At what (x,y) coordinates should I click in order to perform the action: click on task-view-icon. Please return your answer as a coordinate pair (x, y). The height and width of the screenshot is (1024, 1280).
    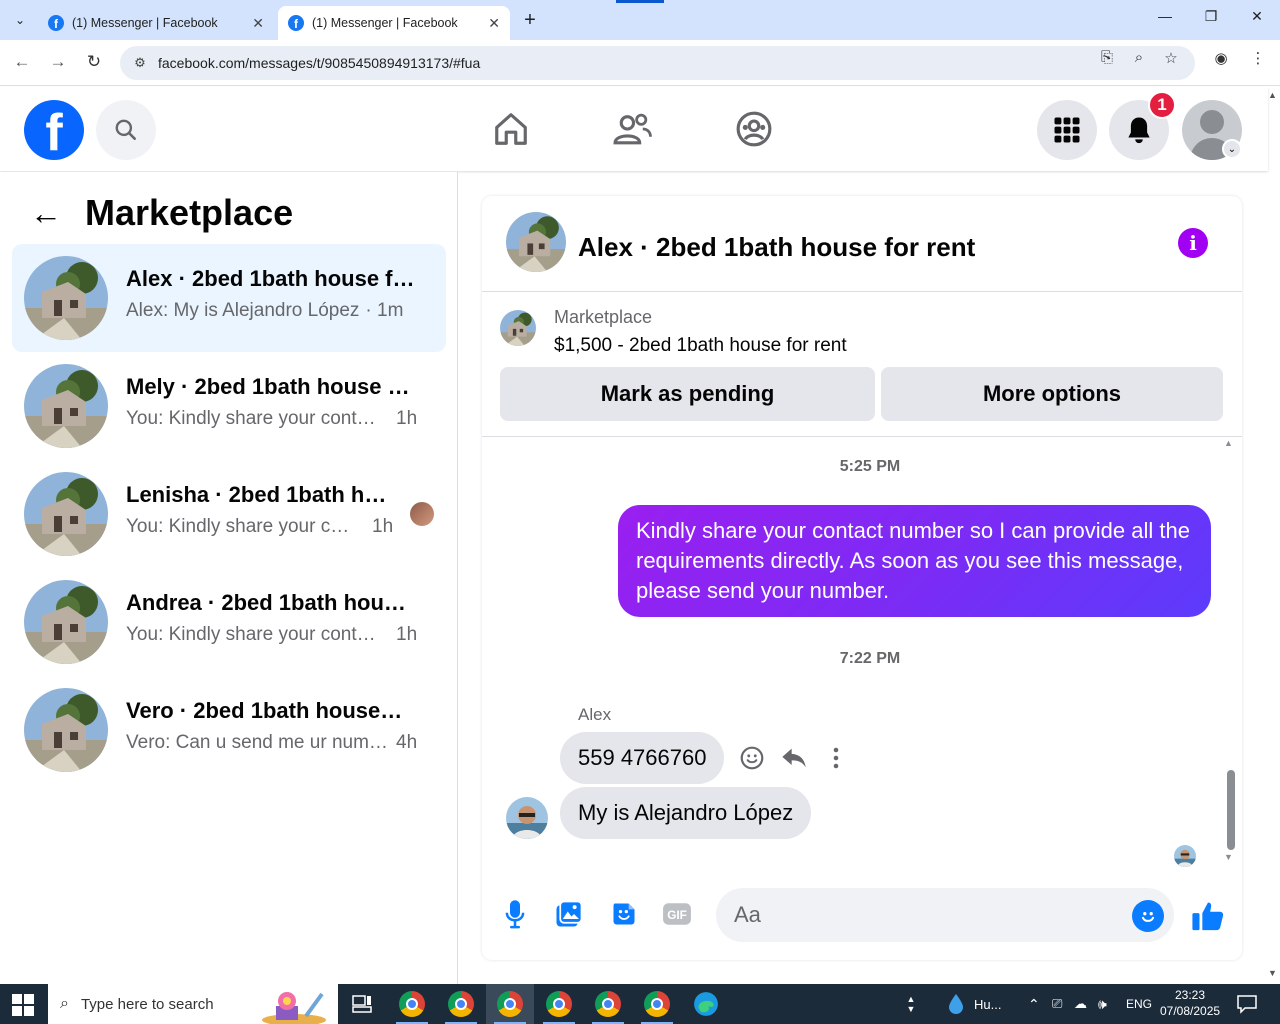
    Looking at the image, I should click on (362, 1004).